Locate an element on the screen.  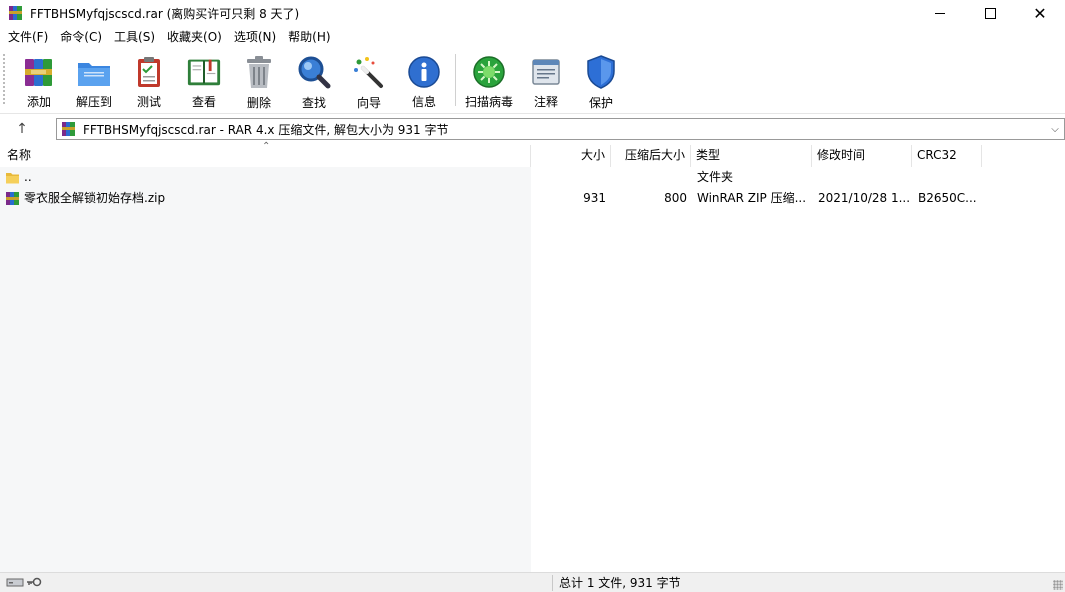
extract-to-label: 解压到 is located at coordinates (93, 102).